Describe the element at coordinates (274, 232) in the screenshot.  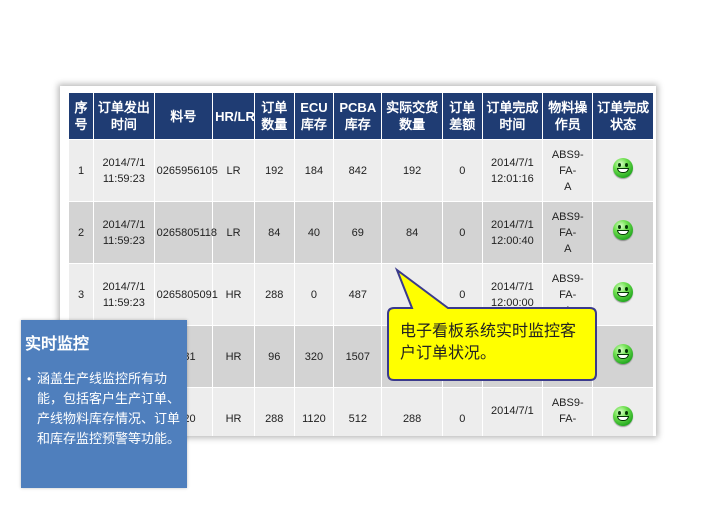
I see `cell-value: 84` at that location.